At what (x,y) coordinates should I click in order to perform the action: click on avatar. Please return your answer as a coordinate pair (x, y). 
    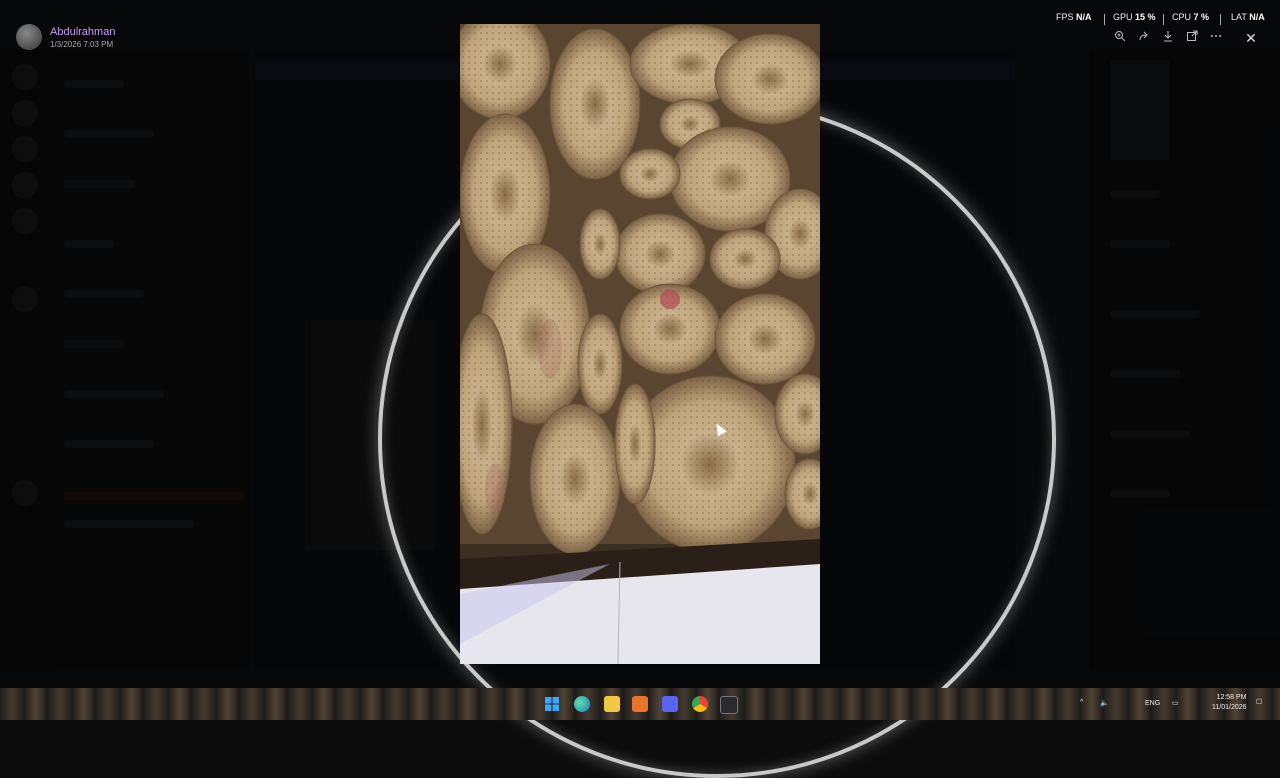
    Looking at the image, I should click on (29, 37).